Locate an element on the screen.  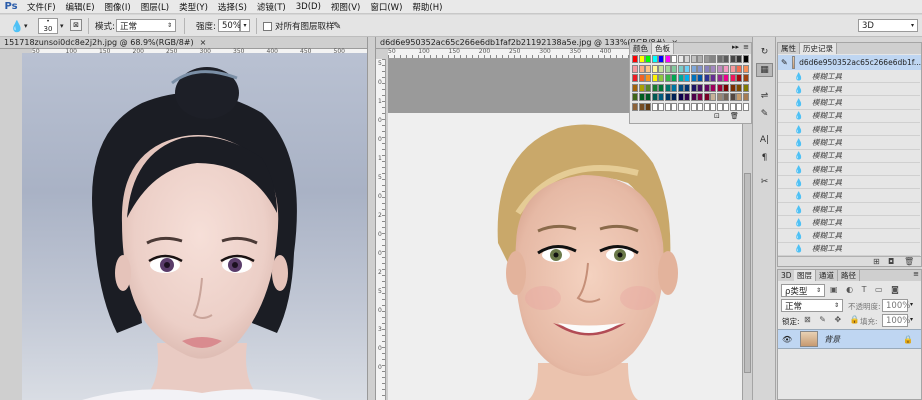
menu-view: 视图(V) is located at coordinates (345, 7).